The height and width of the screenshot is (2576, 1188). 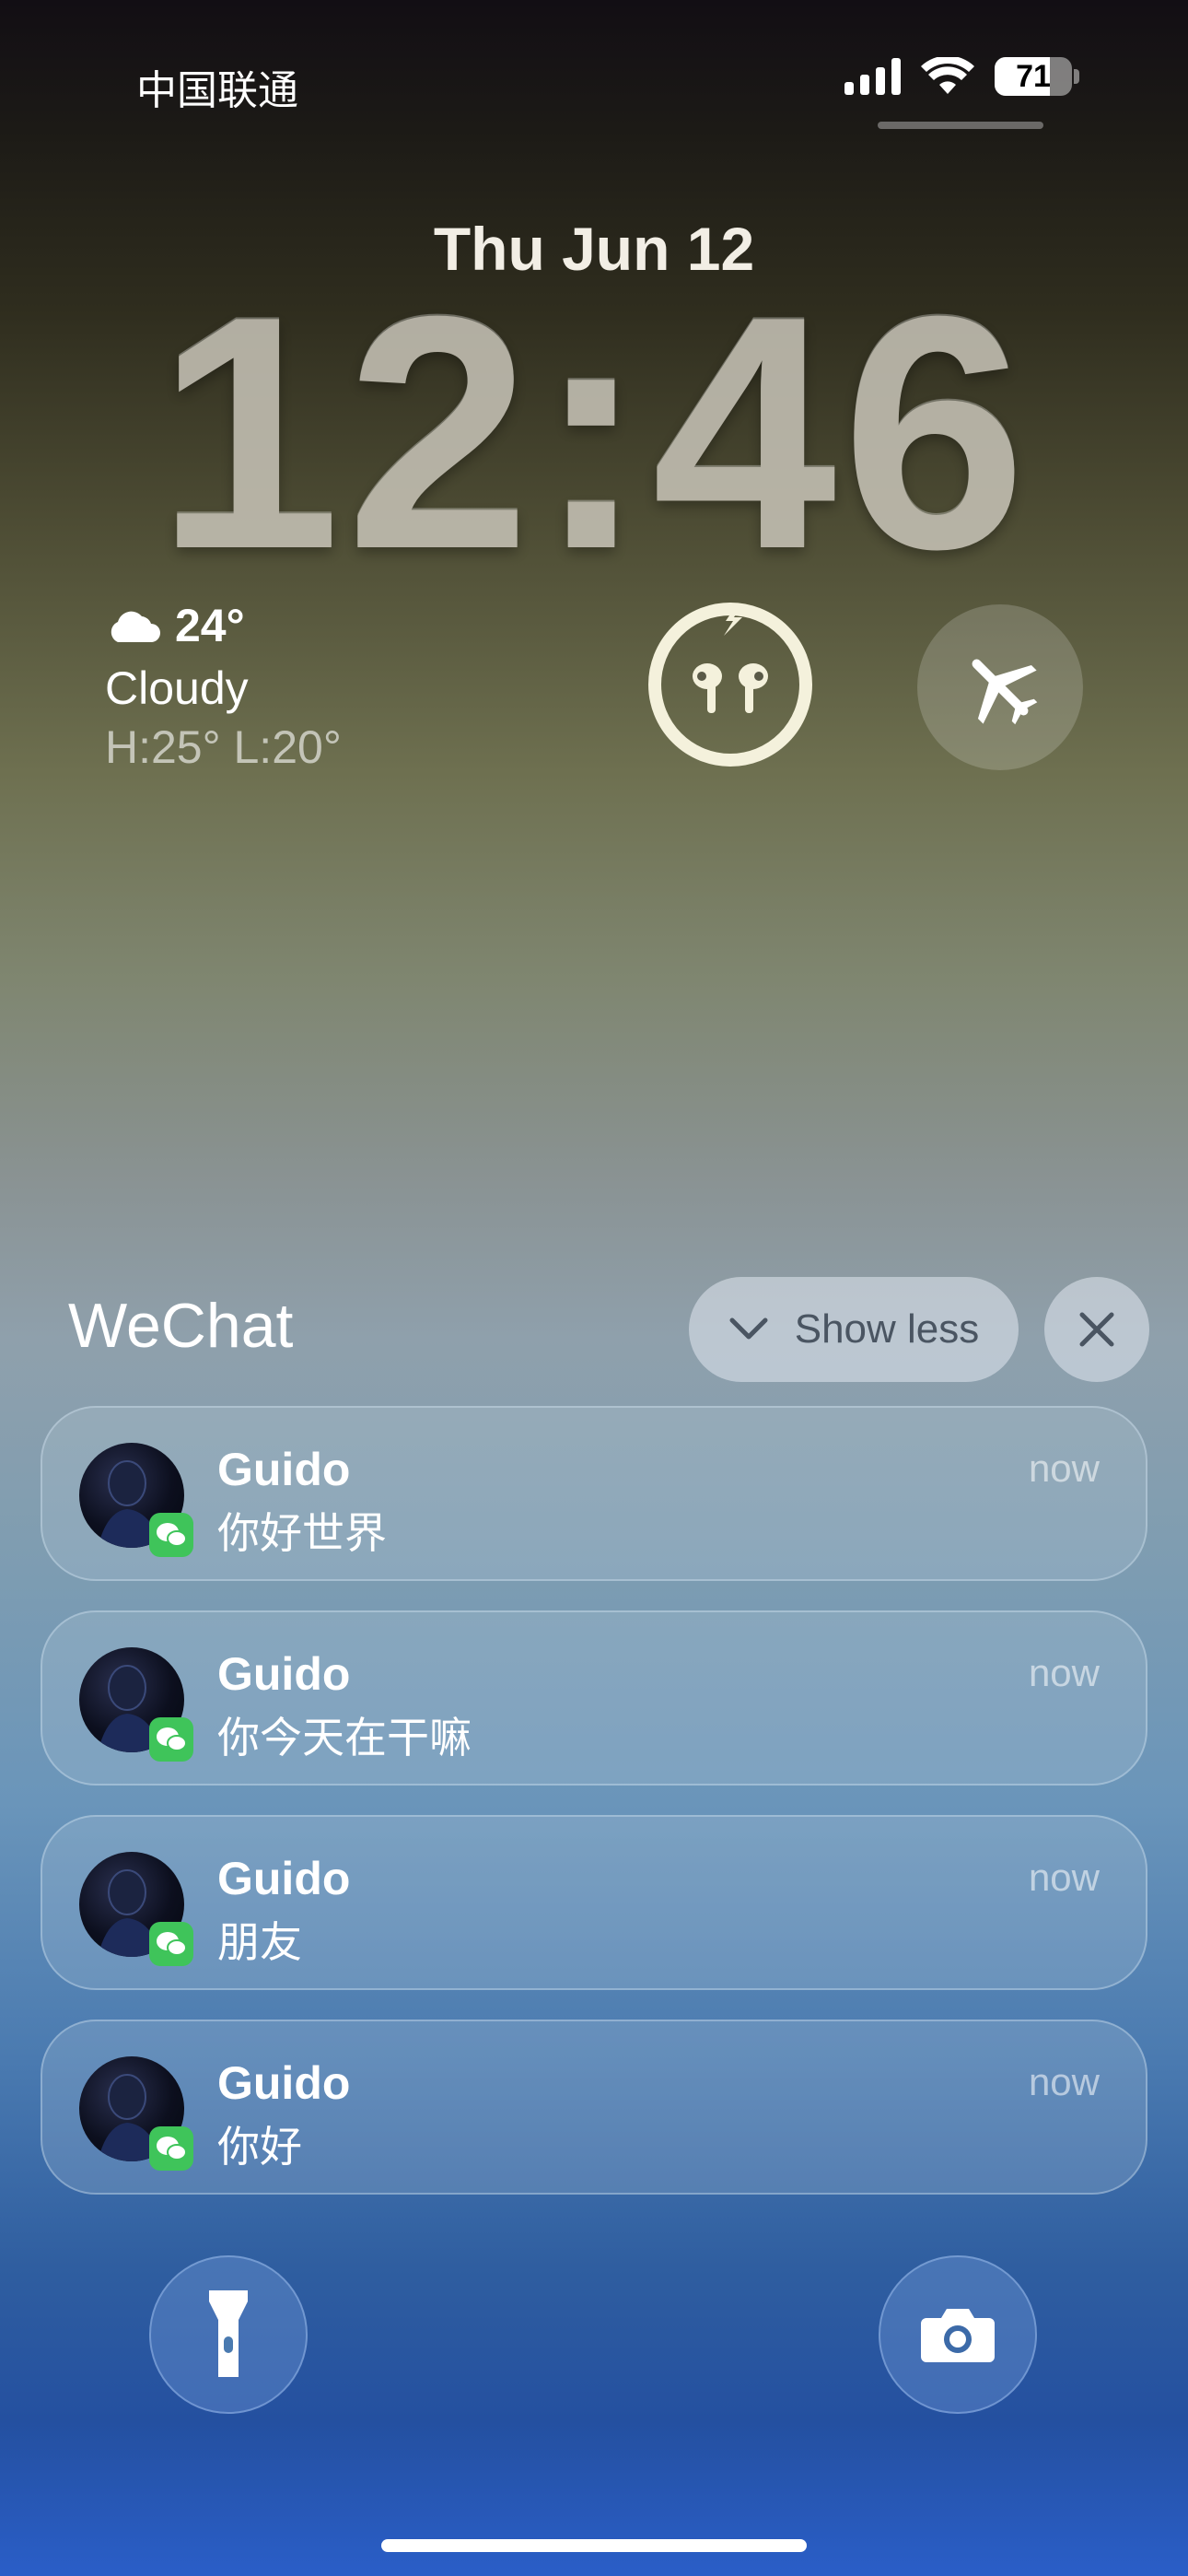 I want to click on flashlight-icon, so click(x=228, y=2333).